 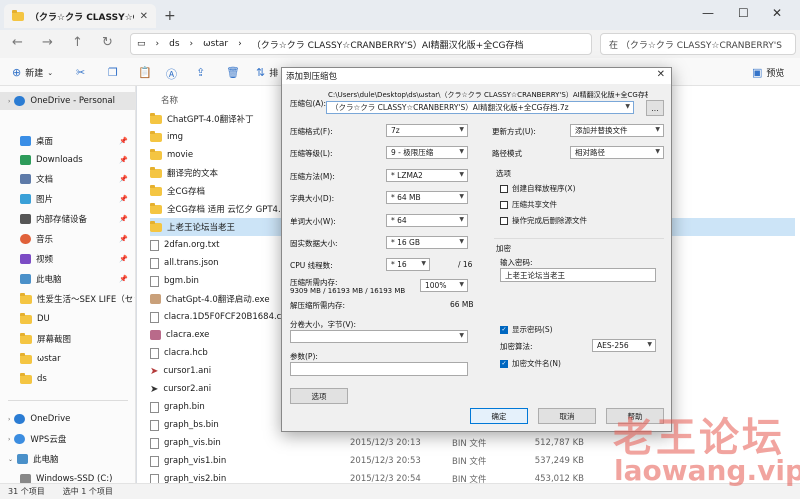 What do you see at coordinates (499, 416) in the screenshot?
I see `ok-button: 确定` at bounding box center [499, 416].